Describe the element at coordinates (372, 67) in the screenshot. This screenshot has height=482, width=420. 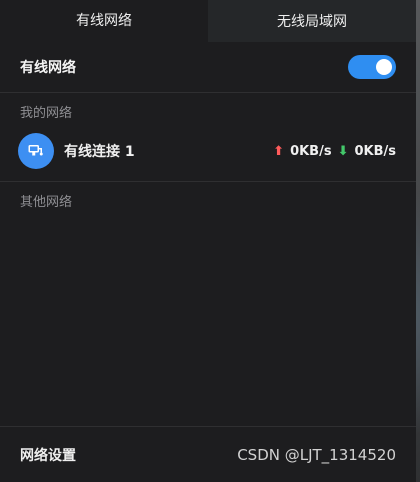
I see `wired-network-toggle` at that location.